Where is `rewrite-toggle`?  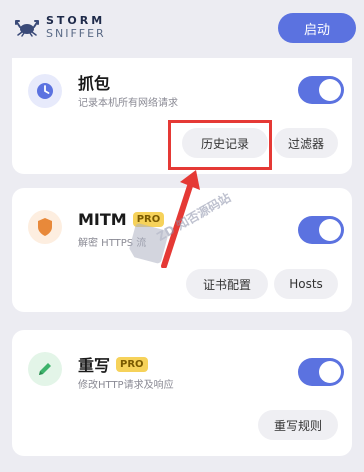 rewrite-toggle is located at coordinates (321, 372).